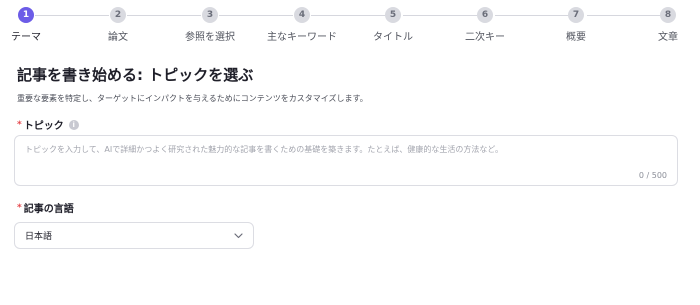  What do you see at coordinates (26, 15) in the screenshot?
I see `step-number: 1` at bounding box center [26, 15].